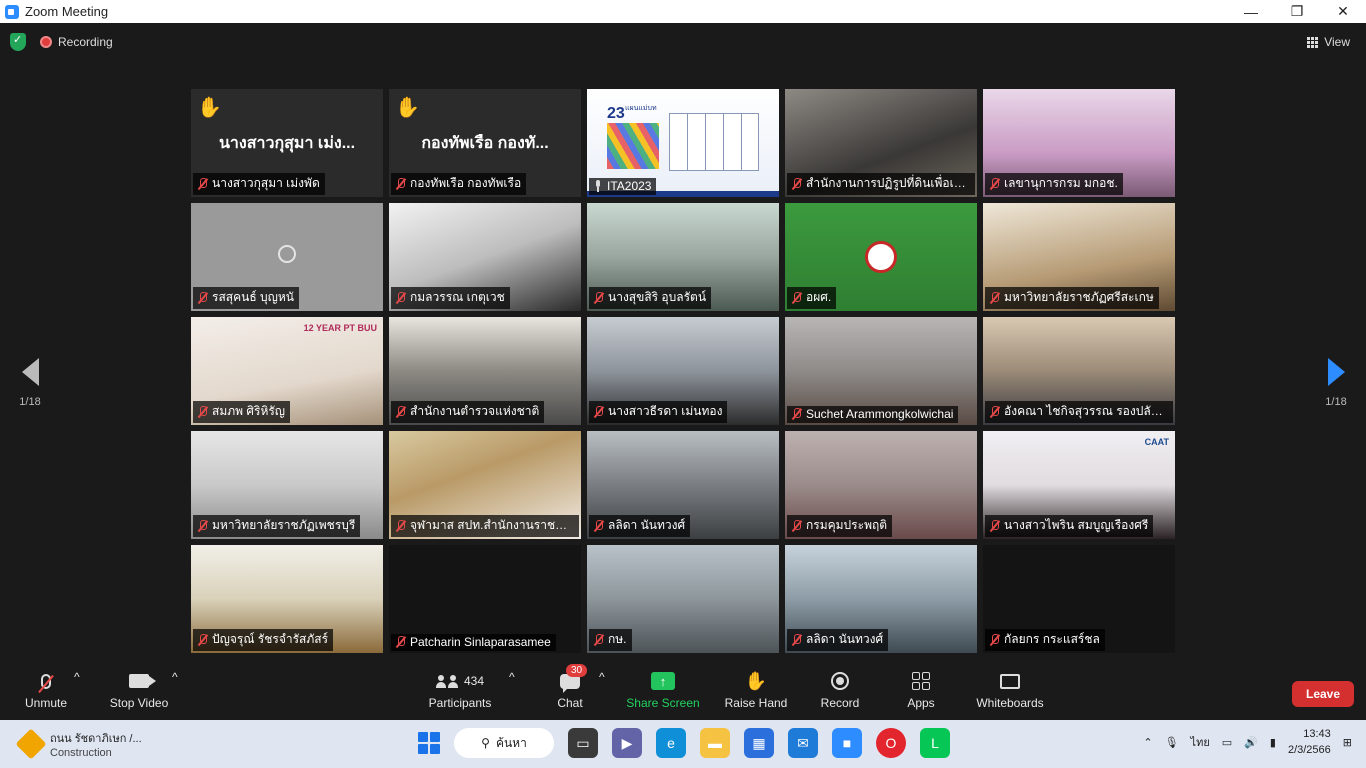 This screenshot has height=768, width=1366. What do you see at coordinates (1010, 703) in the screenshot?
I see `whiteboards-label: Whiteboards` at bounding box center [1010, 703].